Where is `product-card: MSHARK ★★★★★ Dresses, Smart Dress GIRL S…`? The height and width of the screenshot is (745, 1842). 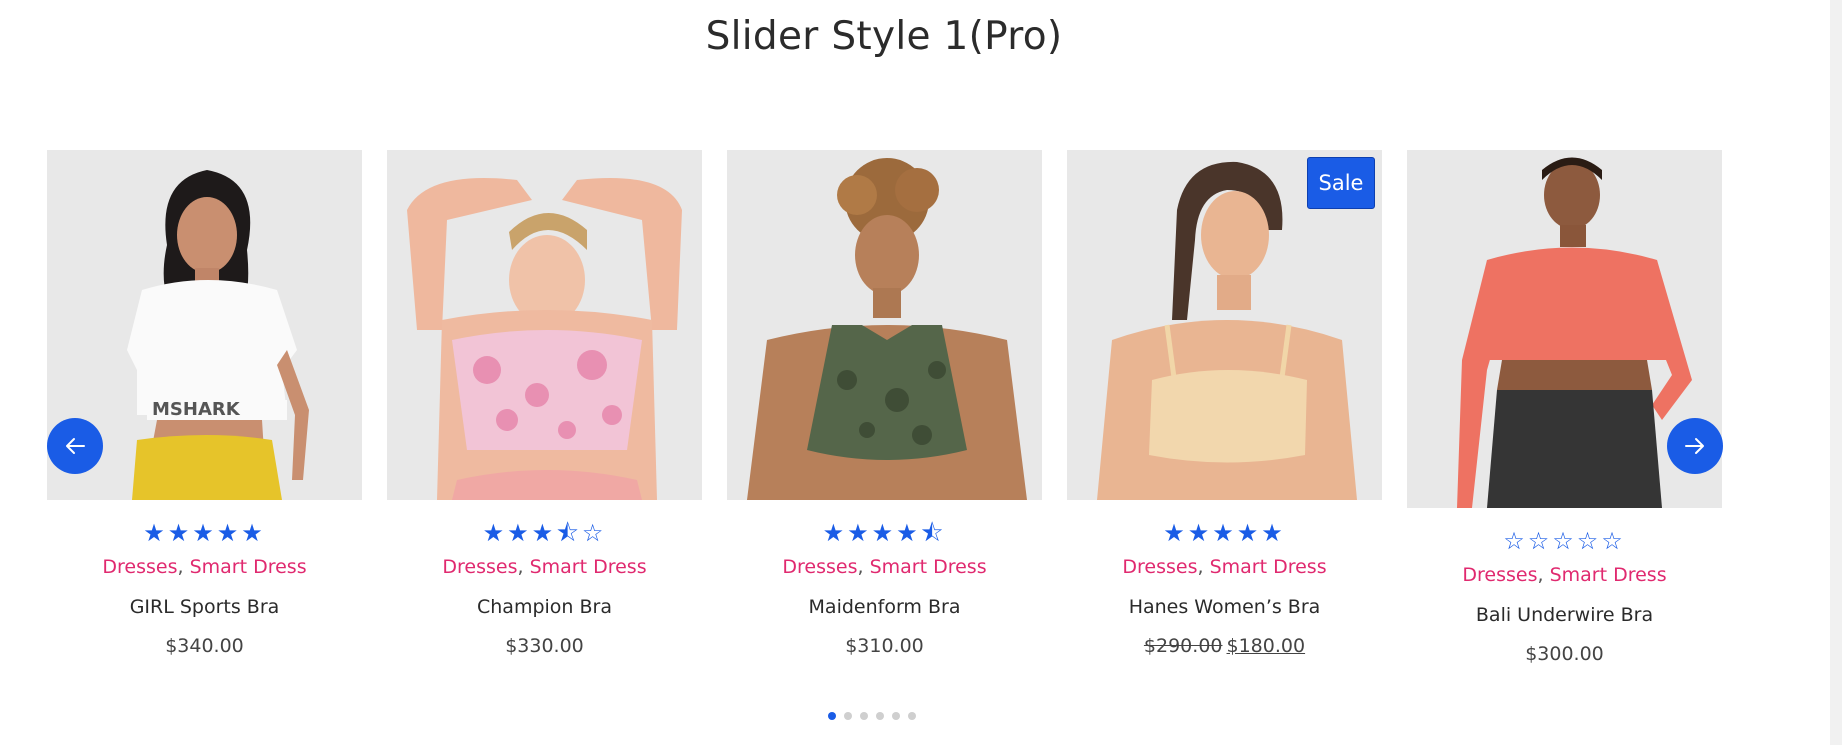 product-card: MSHARK ★★★★★ Dresses, Smart Dress GIRL S… is located at coordinates (204, 403).